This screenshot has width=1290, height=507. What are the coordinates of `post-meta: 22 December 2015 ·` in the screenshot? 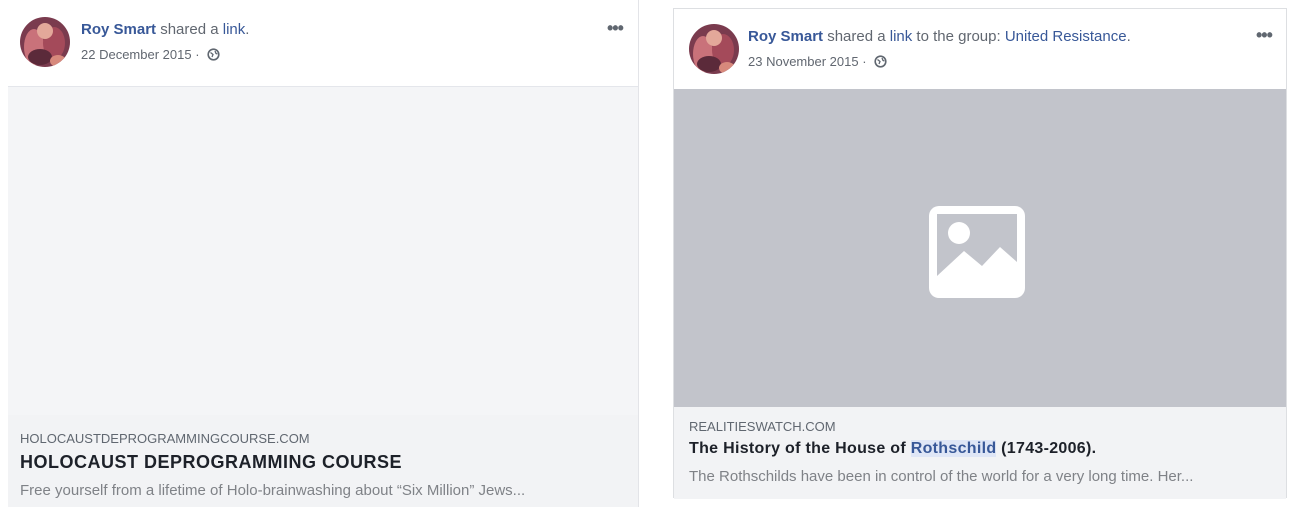 It's located at (150, 55).